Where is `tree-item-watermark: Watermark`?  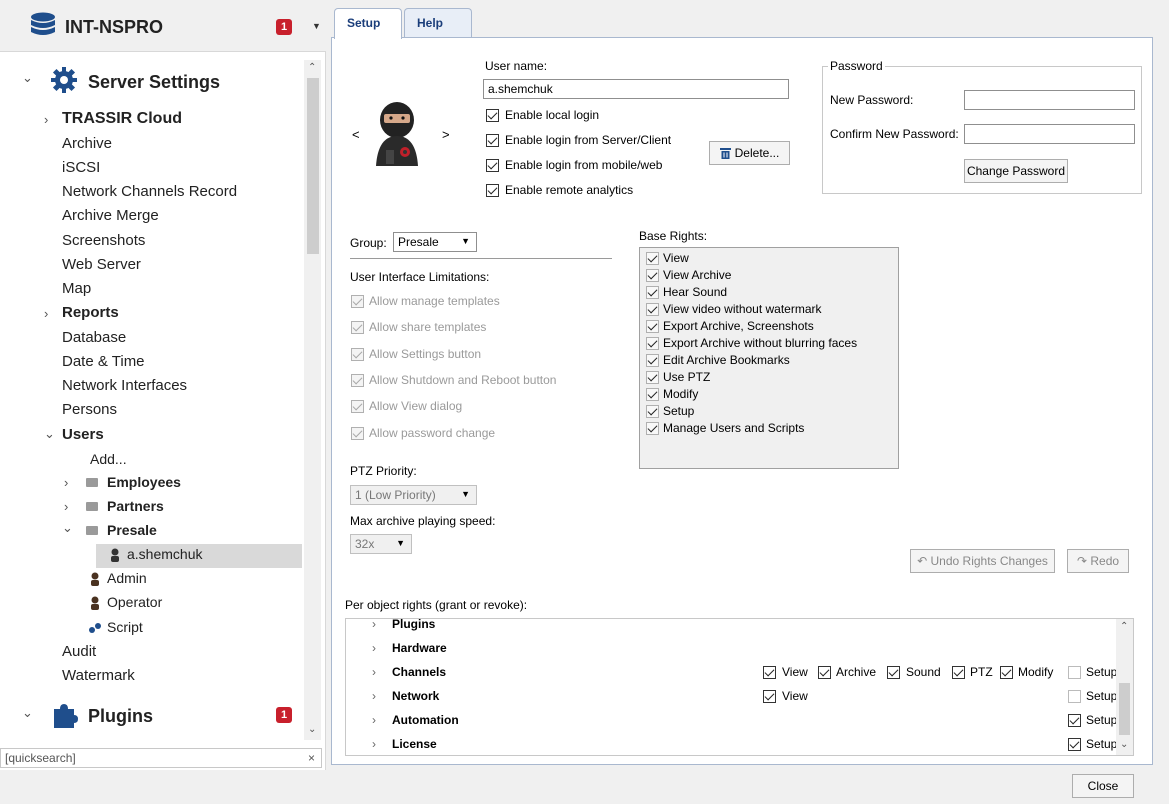 tree-item-watermark: Watermark is located at coordinates (98, 675).